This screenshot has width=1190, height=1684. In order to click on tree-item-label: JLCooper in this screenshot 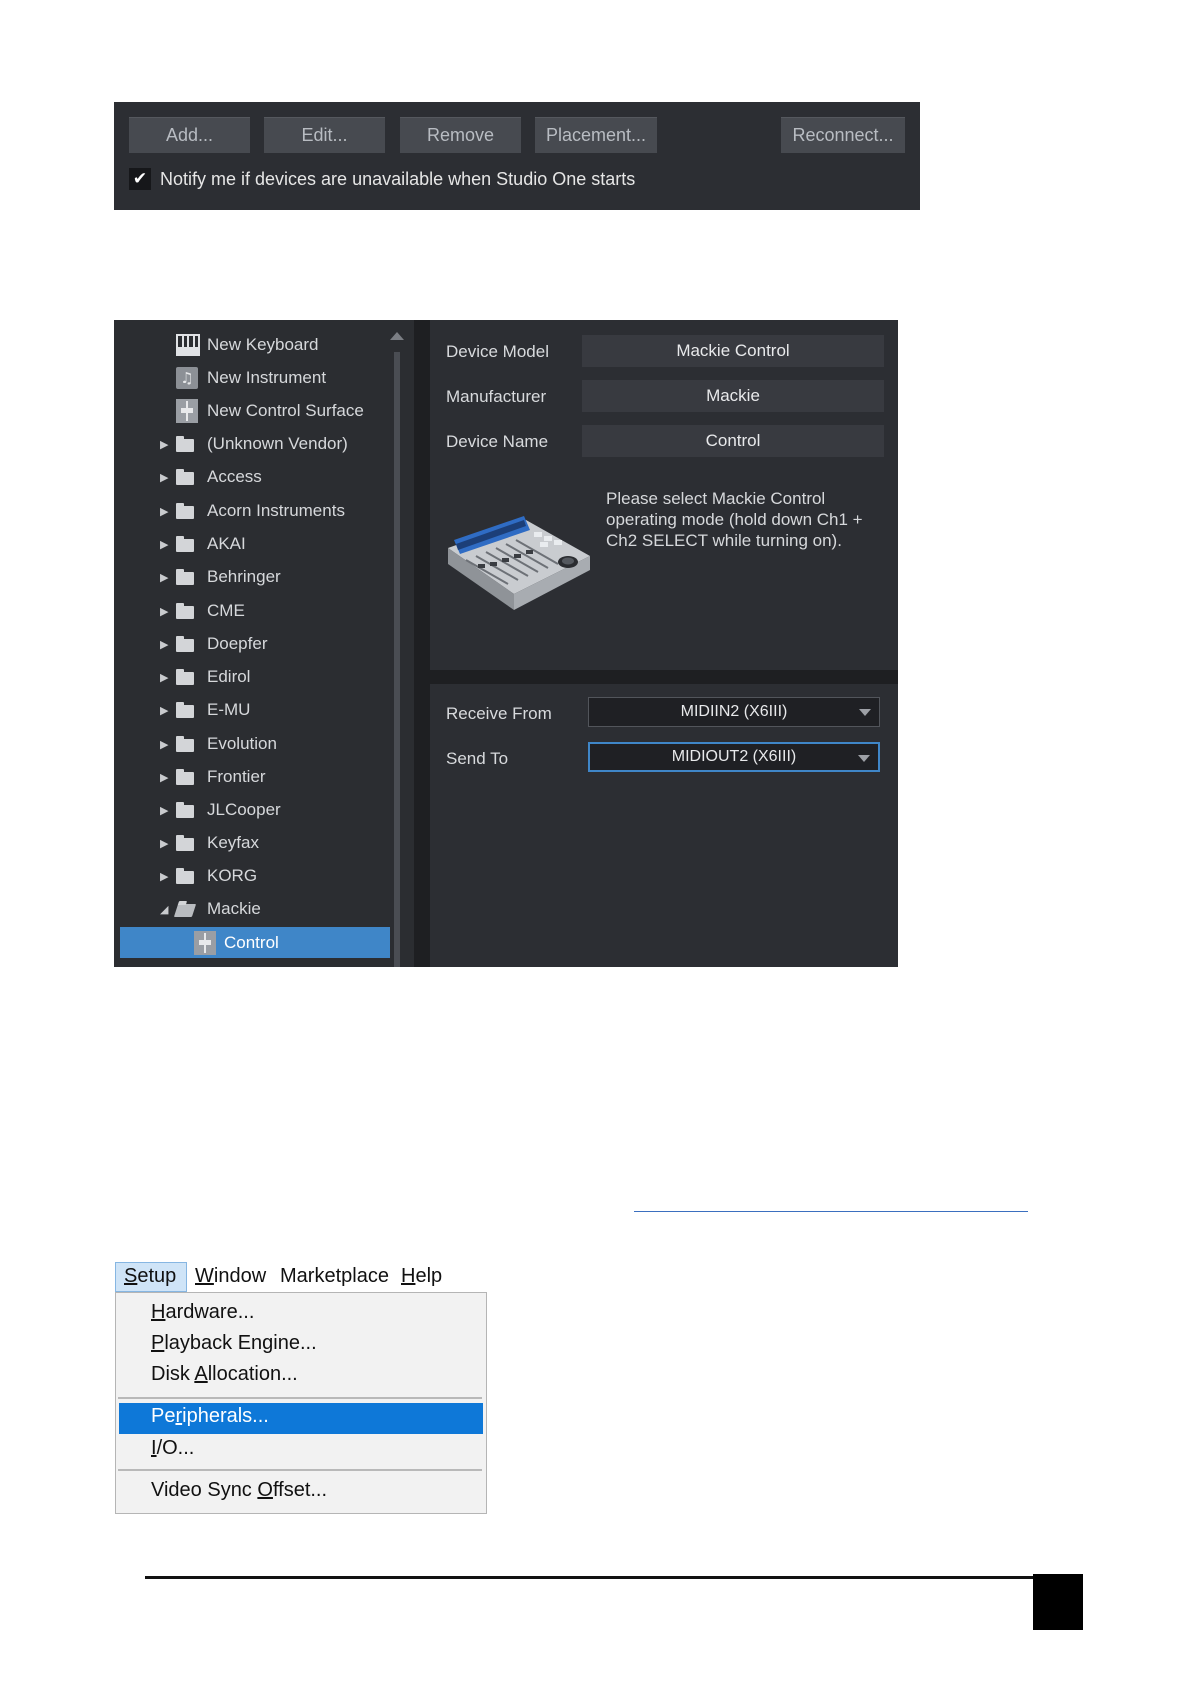, I will do `click(244, 809)`.